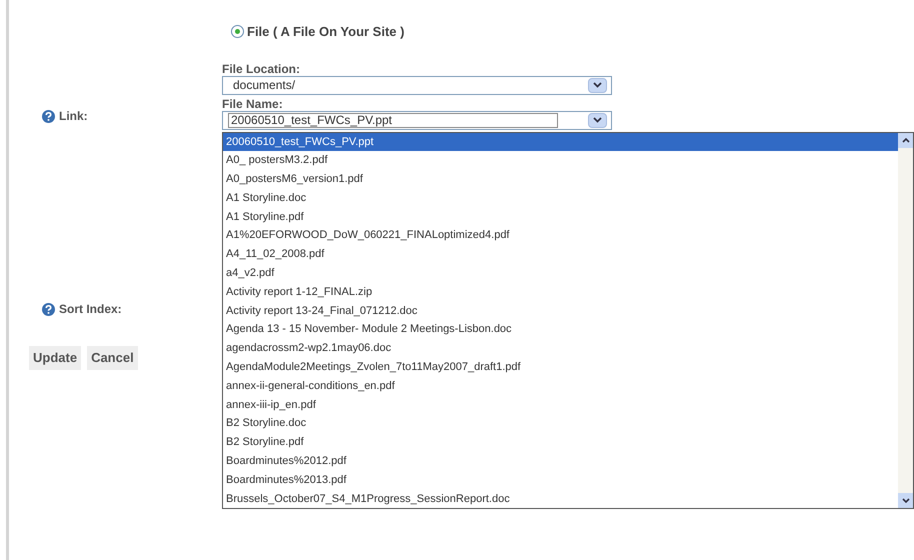  I want to click on file-name-label: File Name:, so click(253, 103).